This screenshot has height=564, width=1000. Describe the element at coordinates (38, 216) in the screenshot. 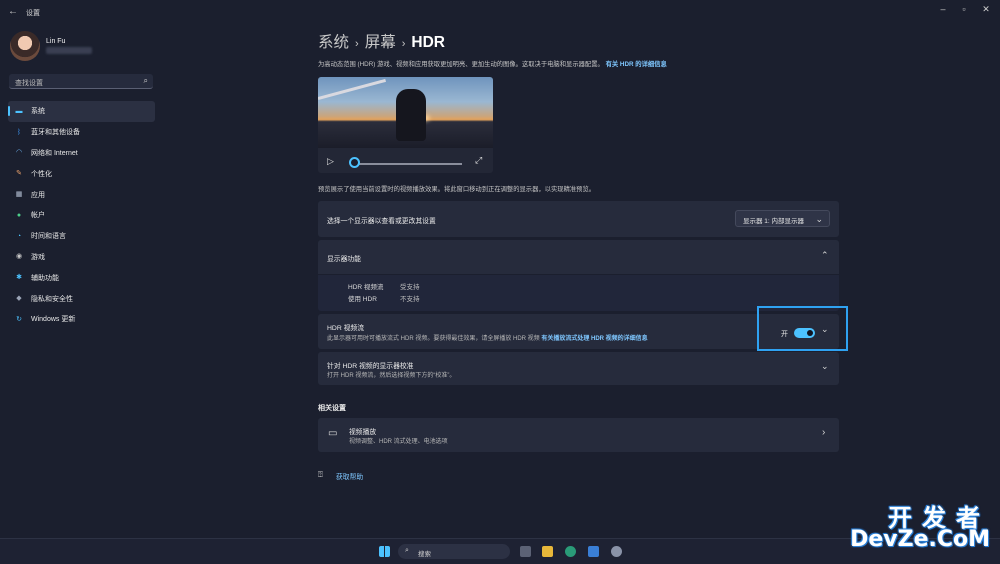

I see `sidebar-item-label: 帐户` at that location.